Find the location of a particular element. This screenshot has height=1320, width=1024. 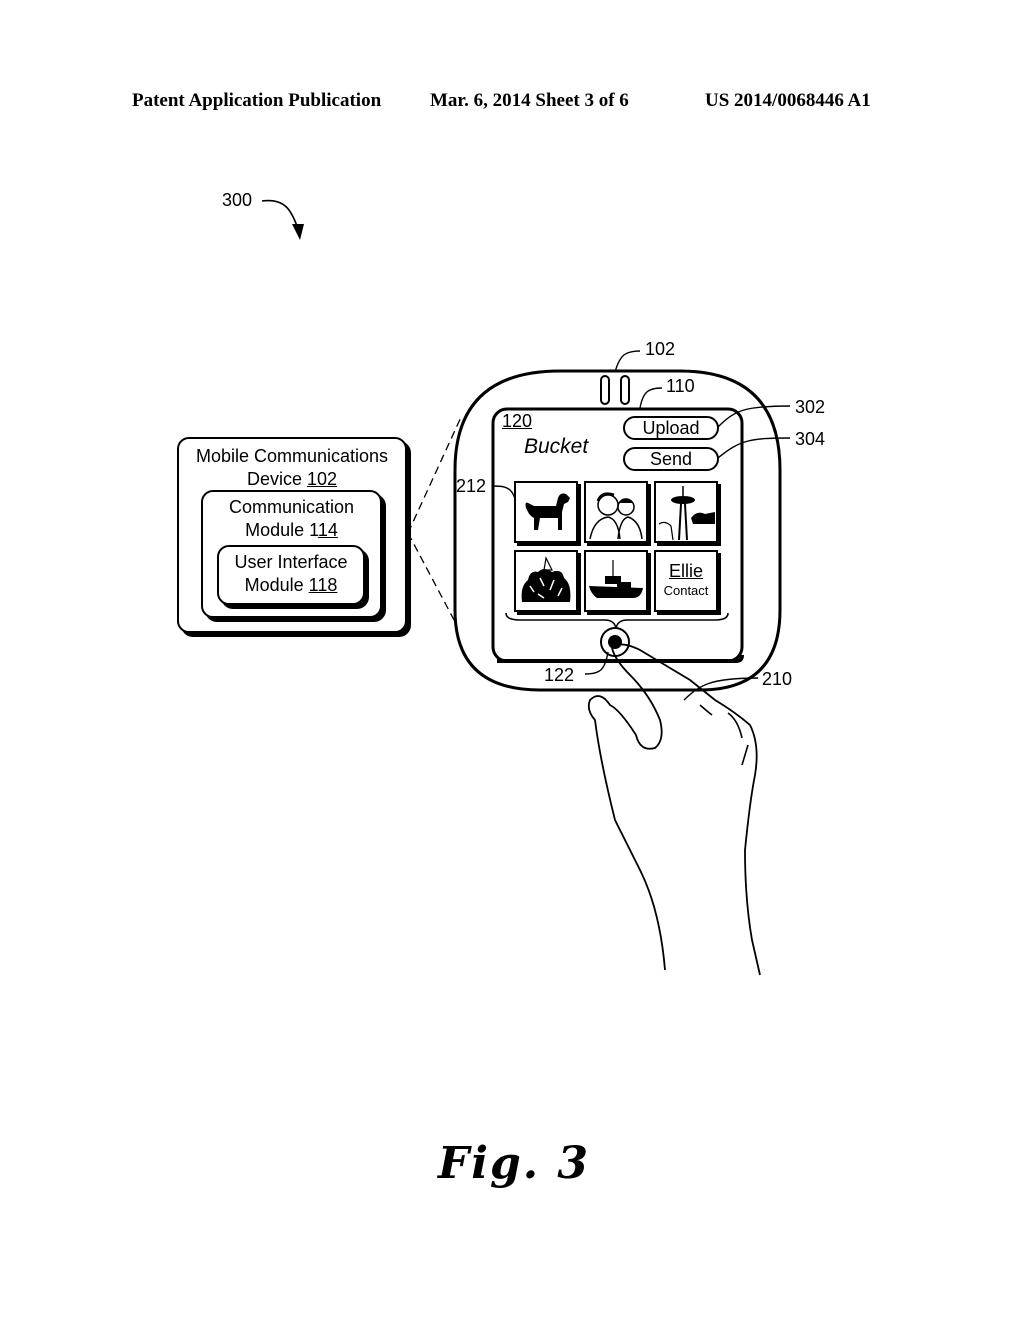

space-needle-icon is located at coordinates (686, 513).